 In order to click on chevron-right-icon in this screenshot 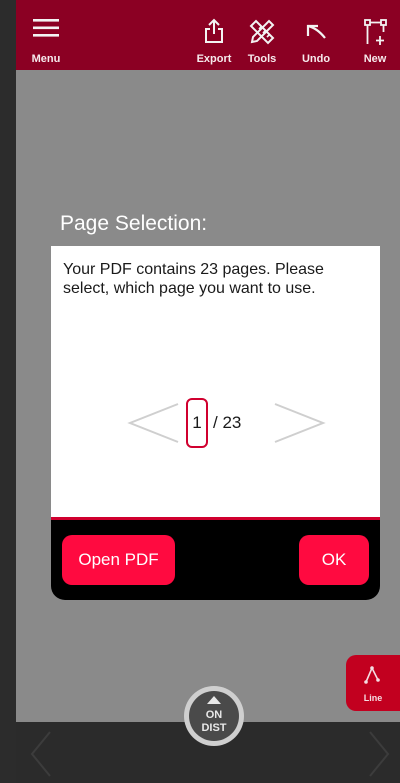, I will do `click(379, 754)`.